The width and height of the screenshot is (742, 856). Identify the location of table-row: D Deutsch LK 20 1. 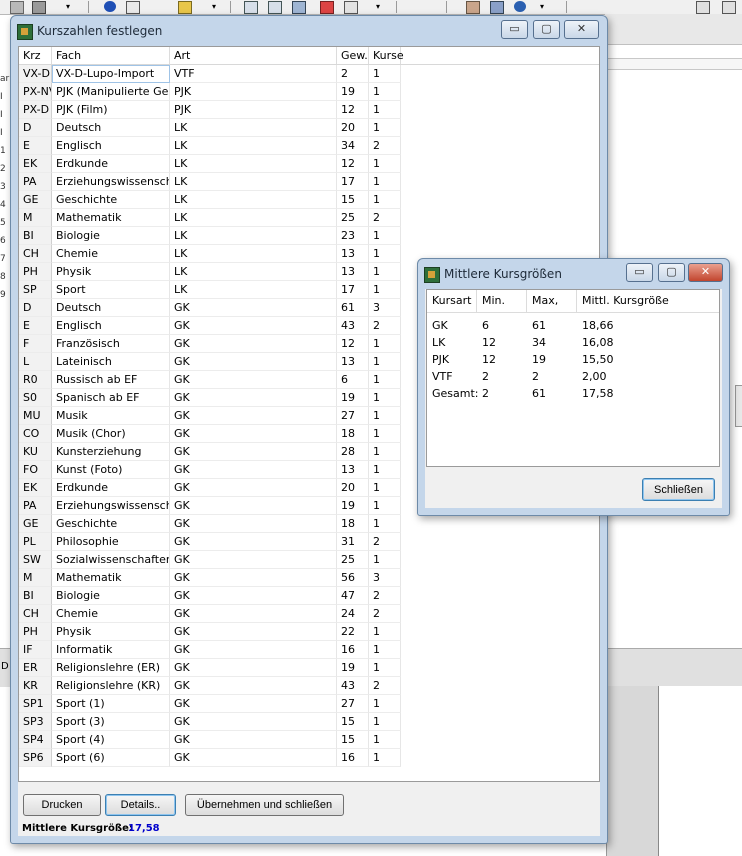
(309, 128).